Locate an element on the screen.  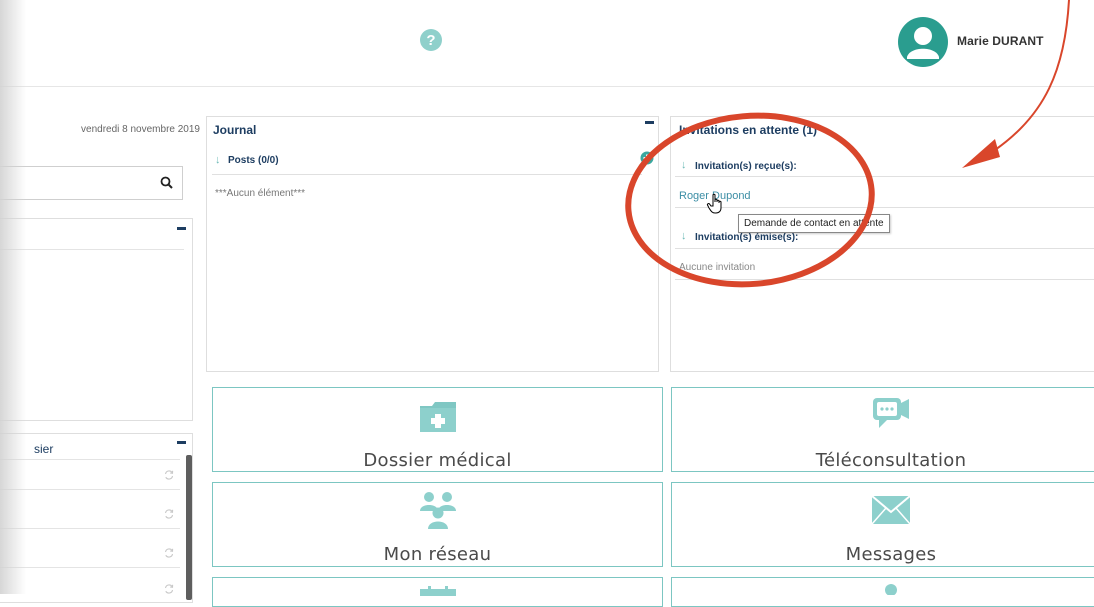
tile-mon-reseau: Mon réseau is located at coordinates (437, 524).